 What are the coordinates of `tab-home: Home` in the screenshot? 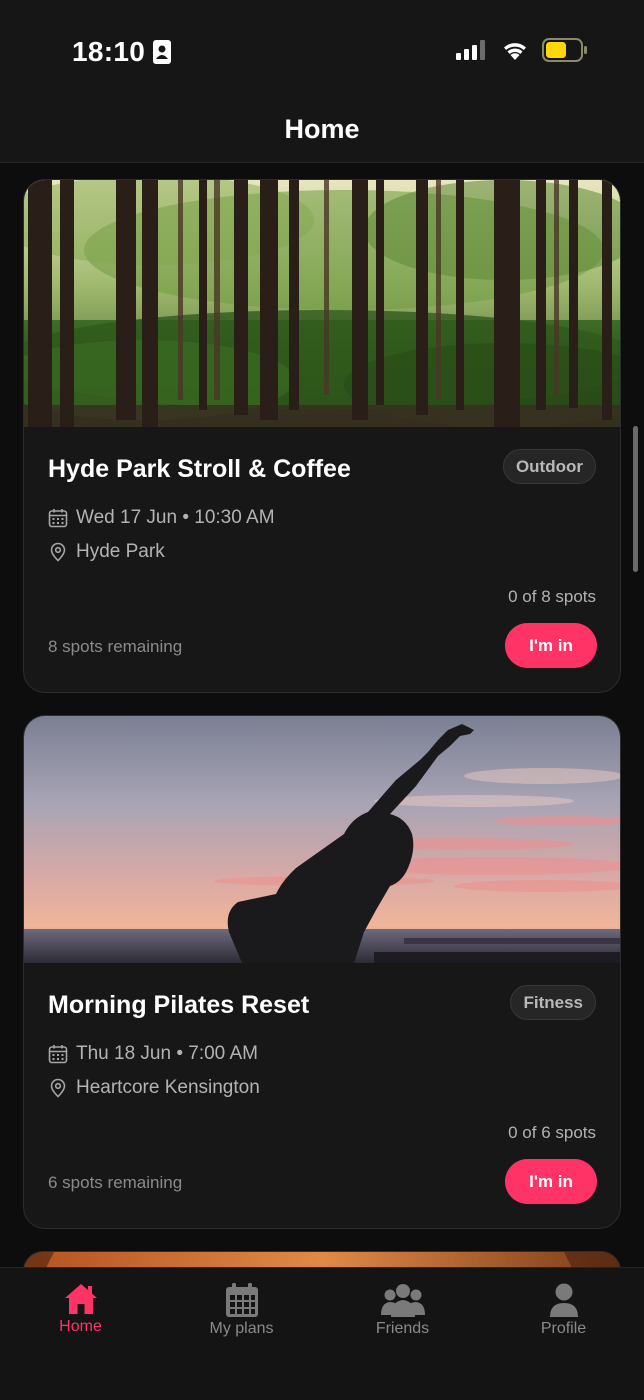 It's located at (80, 1334).